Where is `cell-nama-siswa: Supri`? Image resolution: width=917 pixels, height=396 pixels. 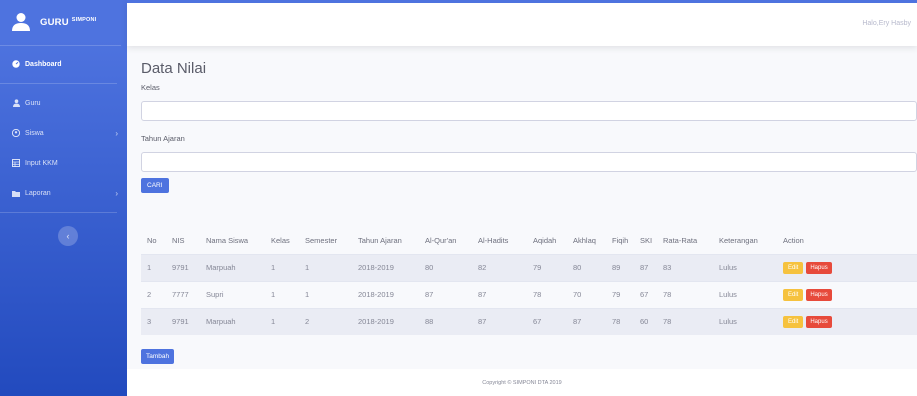 cell-nama-siswa: Supri is located at coordinates (215, 294).